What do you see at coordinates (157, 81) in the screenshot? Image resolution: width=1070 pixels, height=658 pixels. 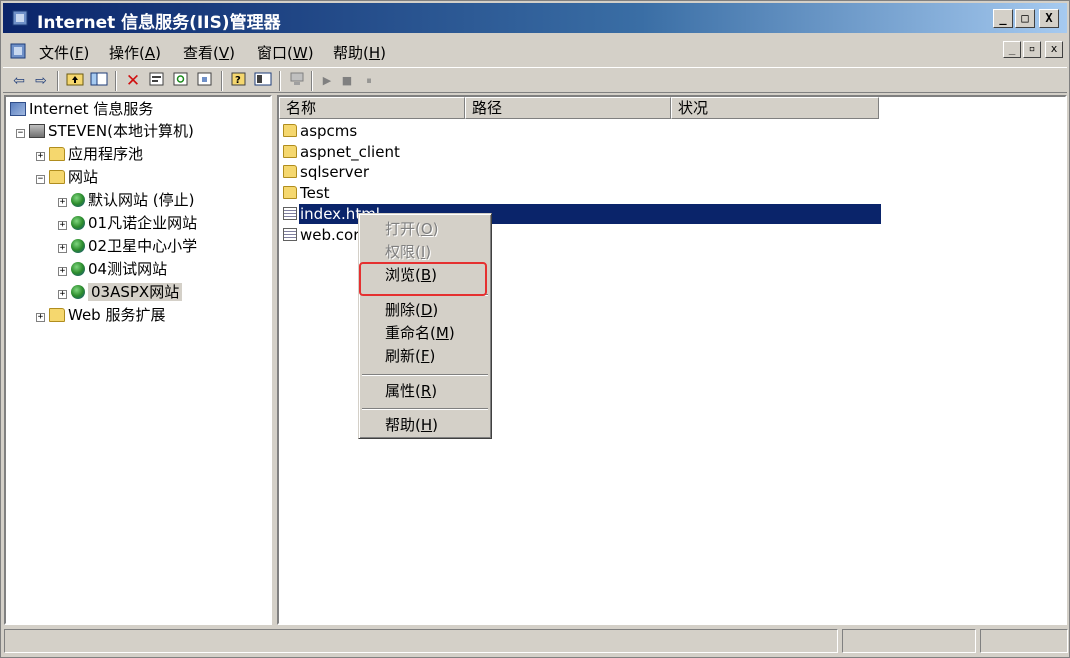 I see `properties-icon` at bounding box center [157, 81].